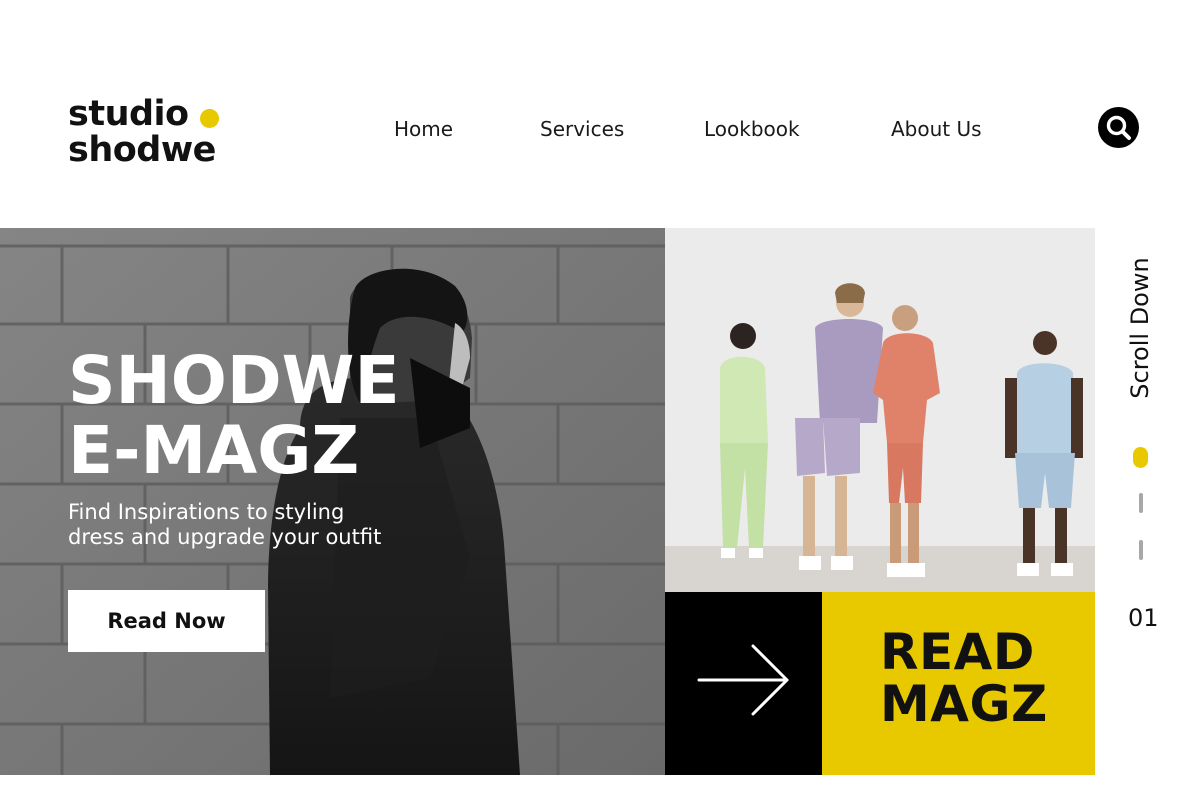 This screenshot has width=1200, height=800. Describe the element at coordinates (206, 512) in the screenshot. I see `hero-subtitle-line1: Find Inspirations to styling` at that location.